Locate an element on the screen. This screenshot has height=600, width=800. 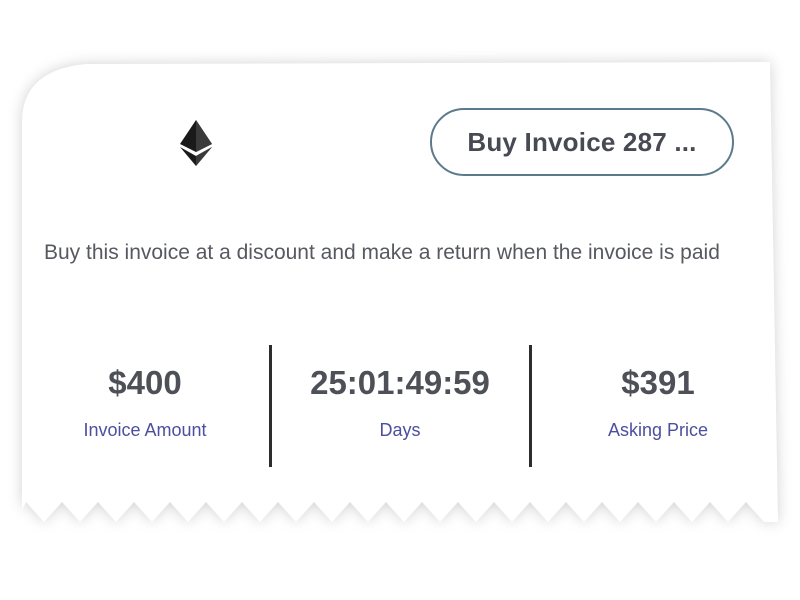
ethereum-icon is located at coordinates (196, 143).